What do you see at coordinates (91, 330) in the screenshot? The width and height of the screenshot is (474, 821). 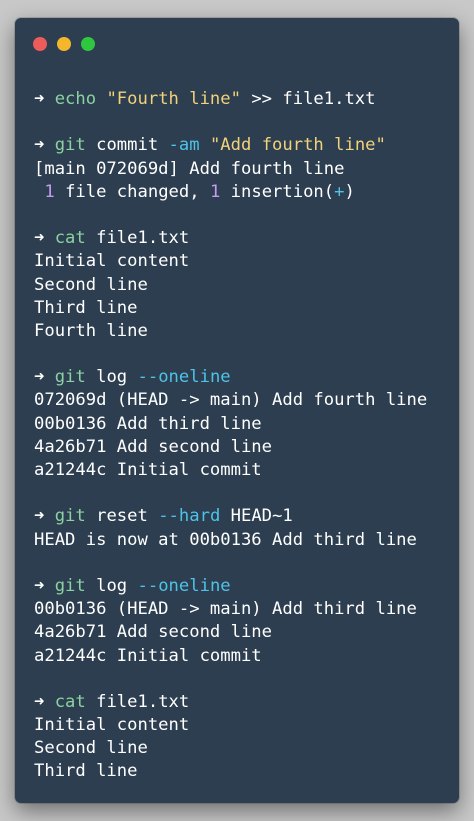 I see `text-segment: Fourth line` at bounding box center [91, 330].